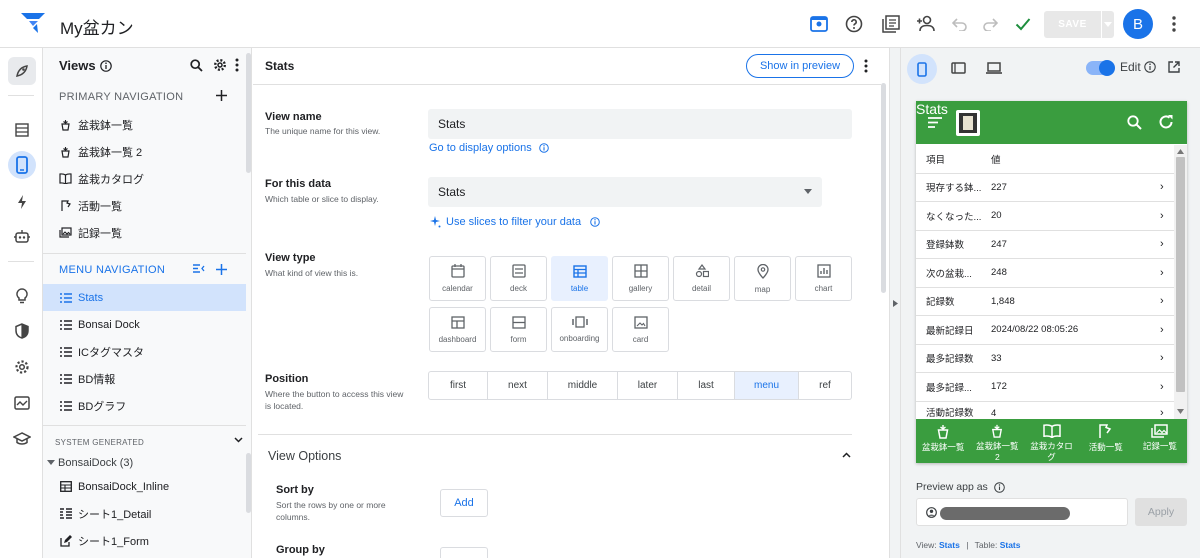 The height and width of the screenshot is (558, 1200). What do you see at coordinates (625, 192) in the screenshot?
I see `data-select: Stats` at bounding box center [625, 192].